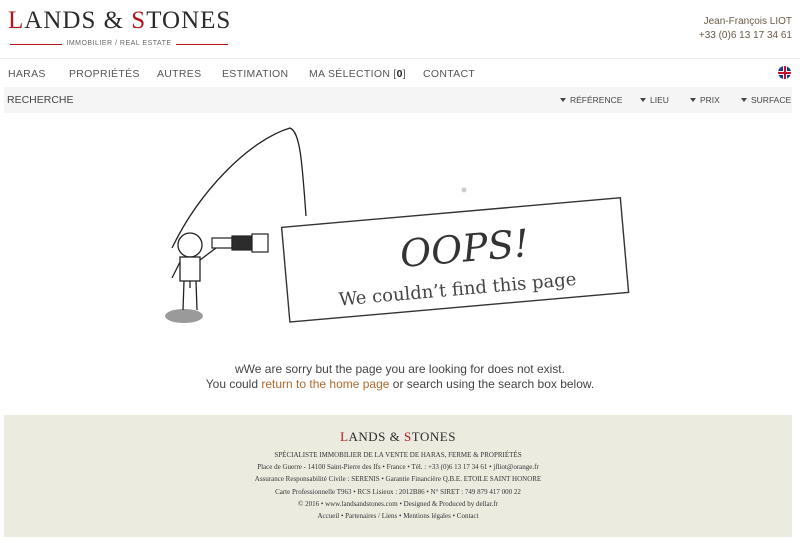 The height and width of the screenshot is (543, 800). I want to click on sign-pin-icon, so click(464, 190).